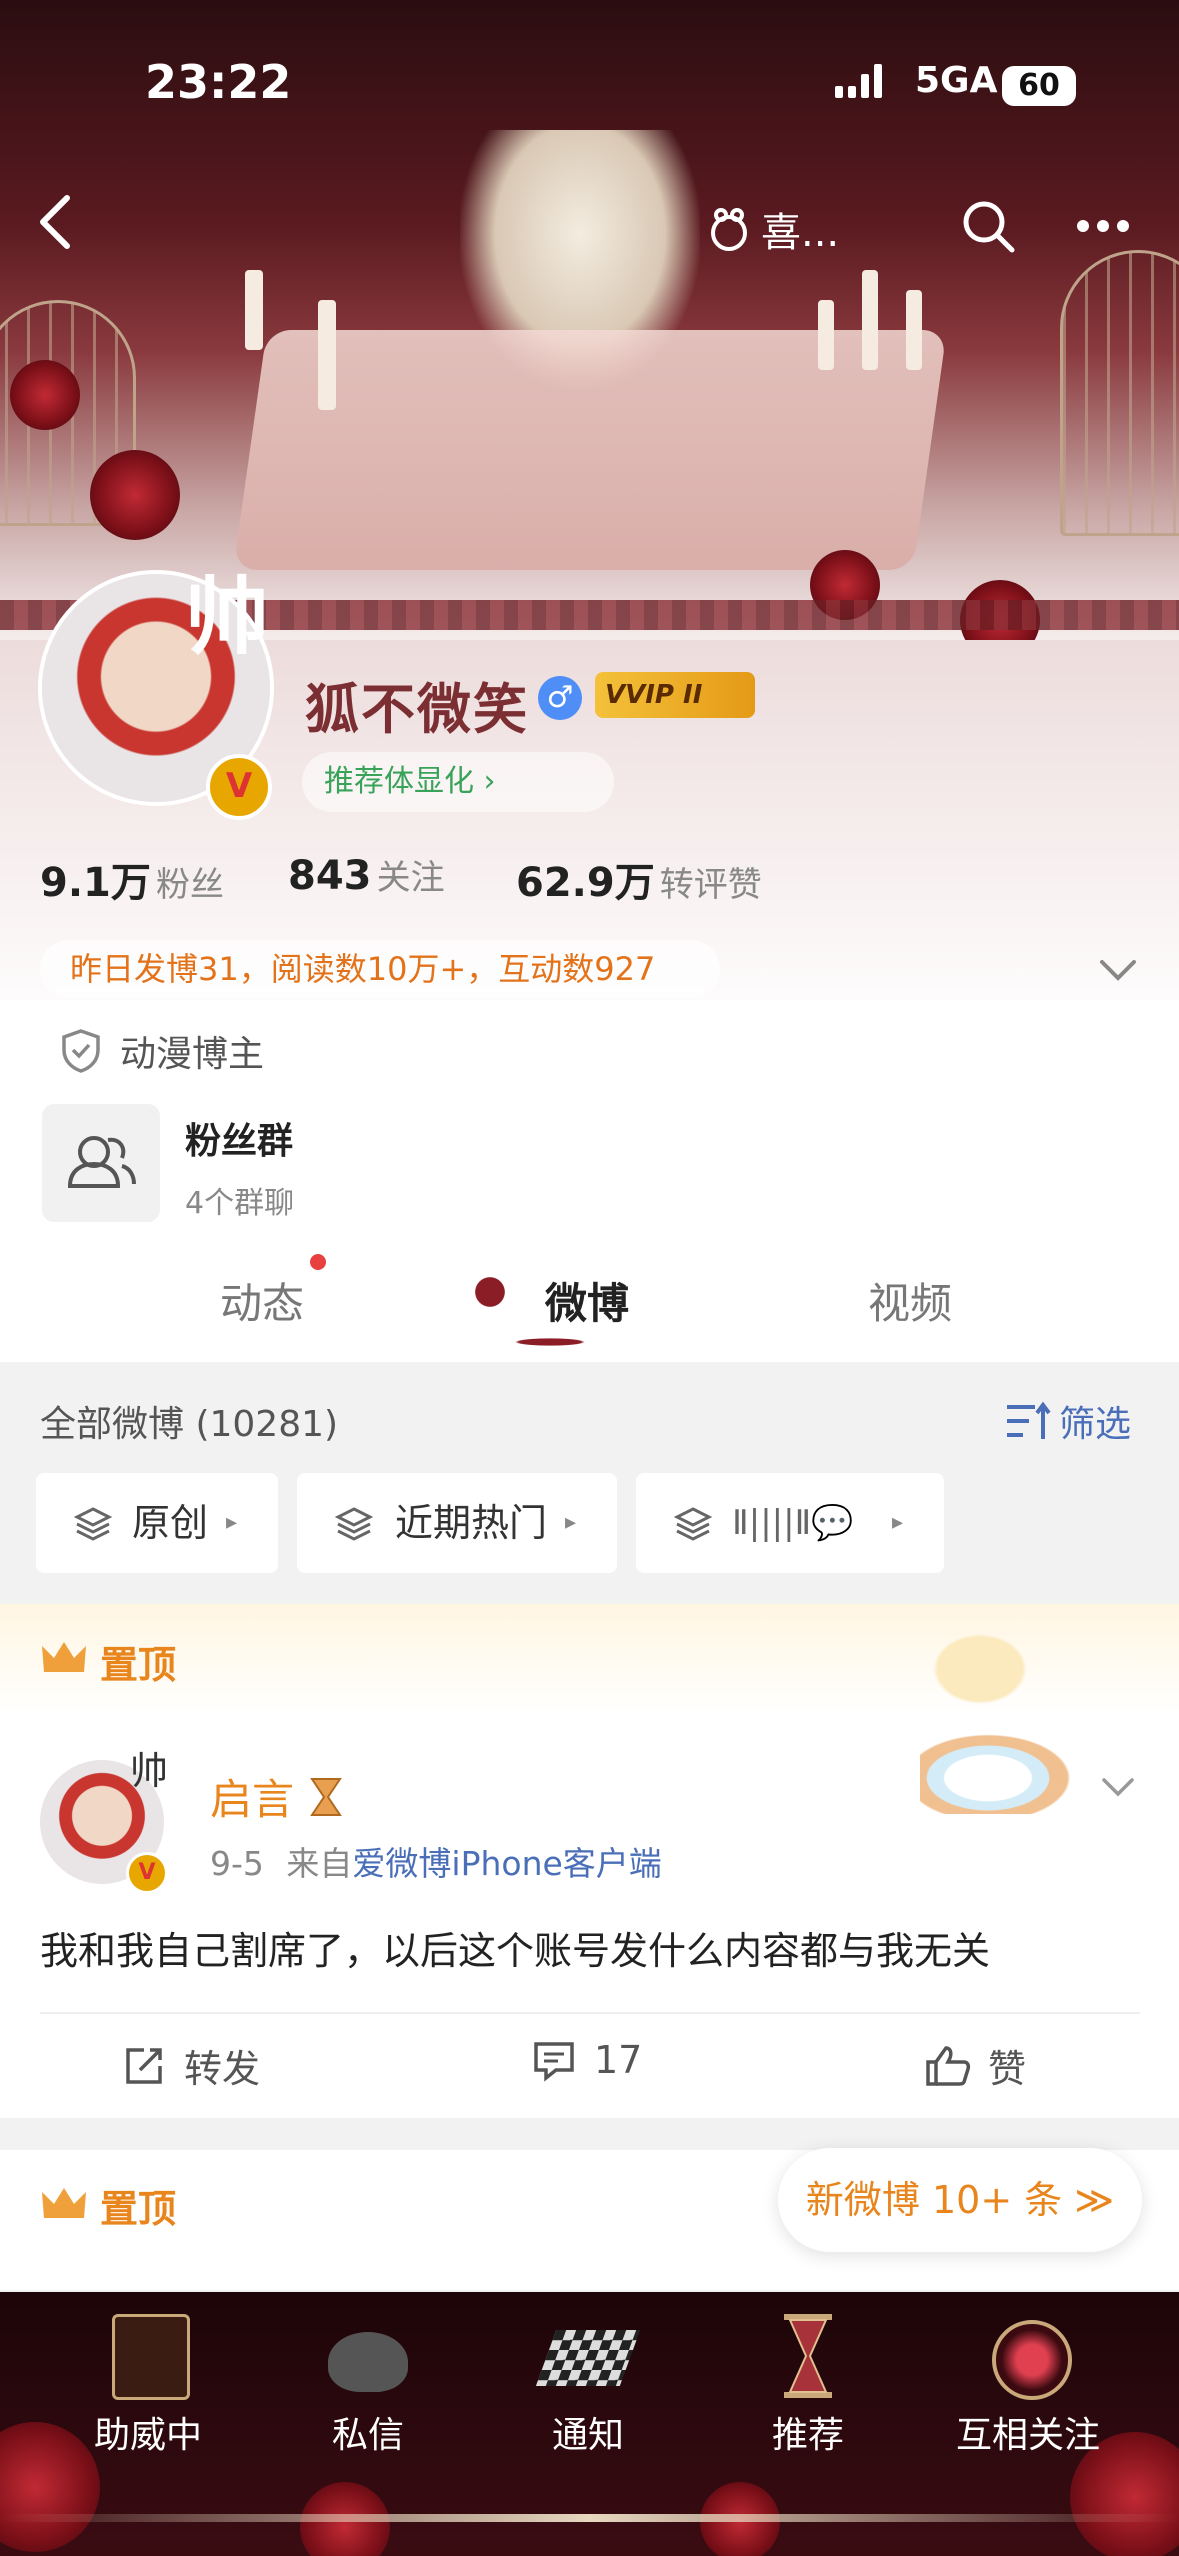 The image size is (1179, 2556). Describe the element at coordinates (252, 1799) in the screenshot. I see `post-author: 启言` at that location.